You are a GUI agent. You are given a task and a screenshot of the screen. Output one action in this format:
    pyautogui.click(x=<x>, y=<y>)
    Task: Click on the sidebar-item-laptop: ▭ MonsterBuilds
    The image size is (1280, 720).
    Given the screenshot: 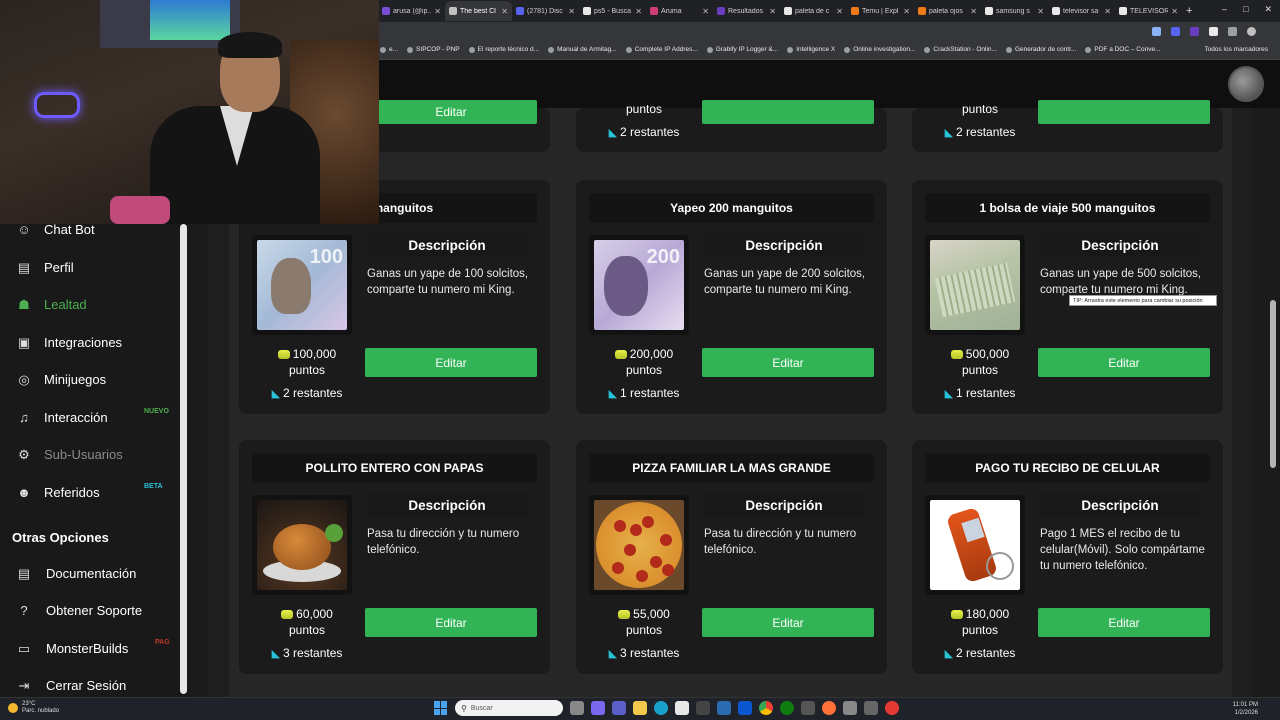 What is the action you would take?
    pyautogui.click(x=72, y=648)
    